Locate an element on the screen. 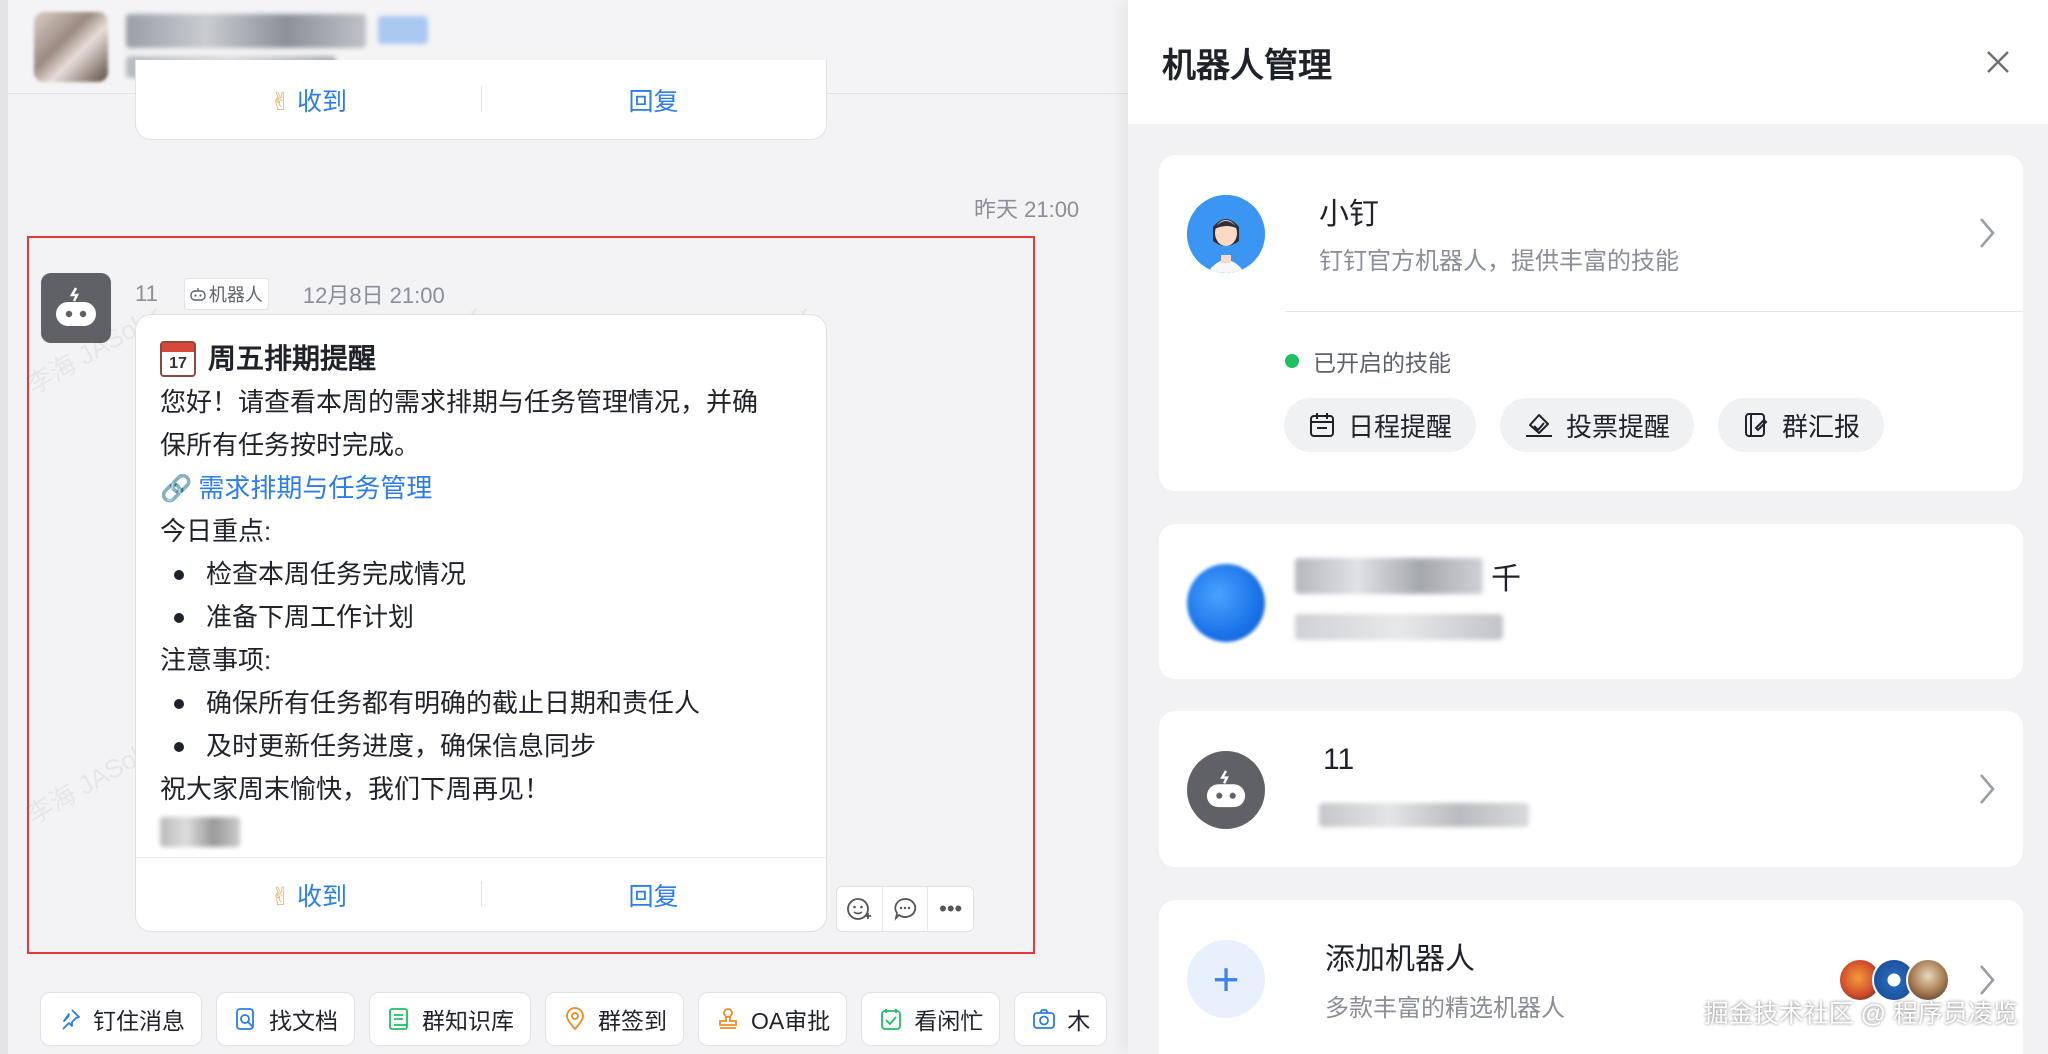 Image resolution: width=2048 pixels, height=1054 pixels. emoji-add-icon is located at coordinates (859, 909).